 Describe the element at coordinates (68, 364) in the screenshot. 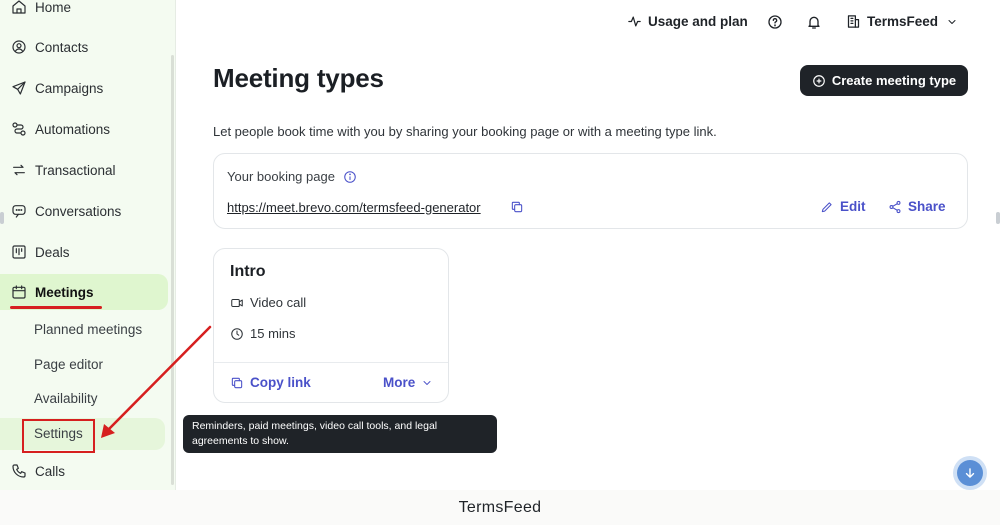

I see `sidebar-subitem-page-editor: Page editor` at that location.